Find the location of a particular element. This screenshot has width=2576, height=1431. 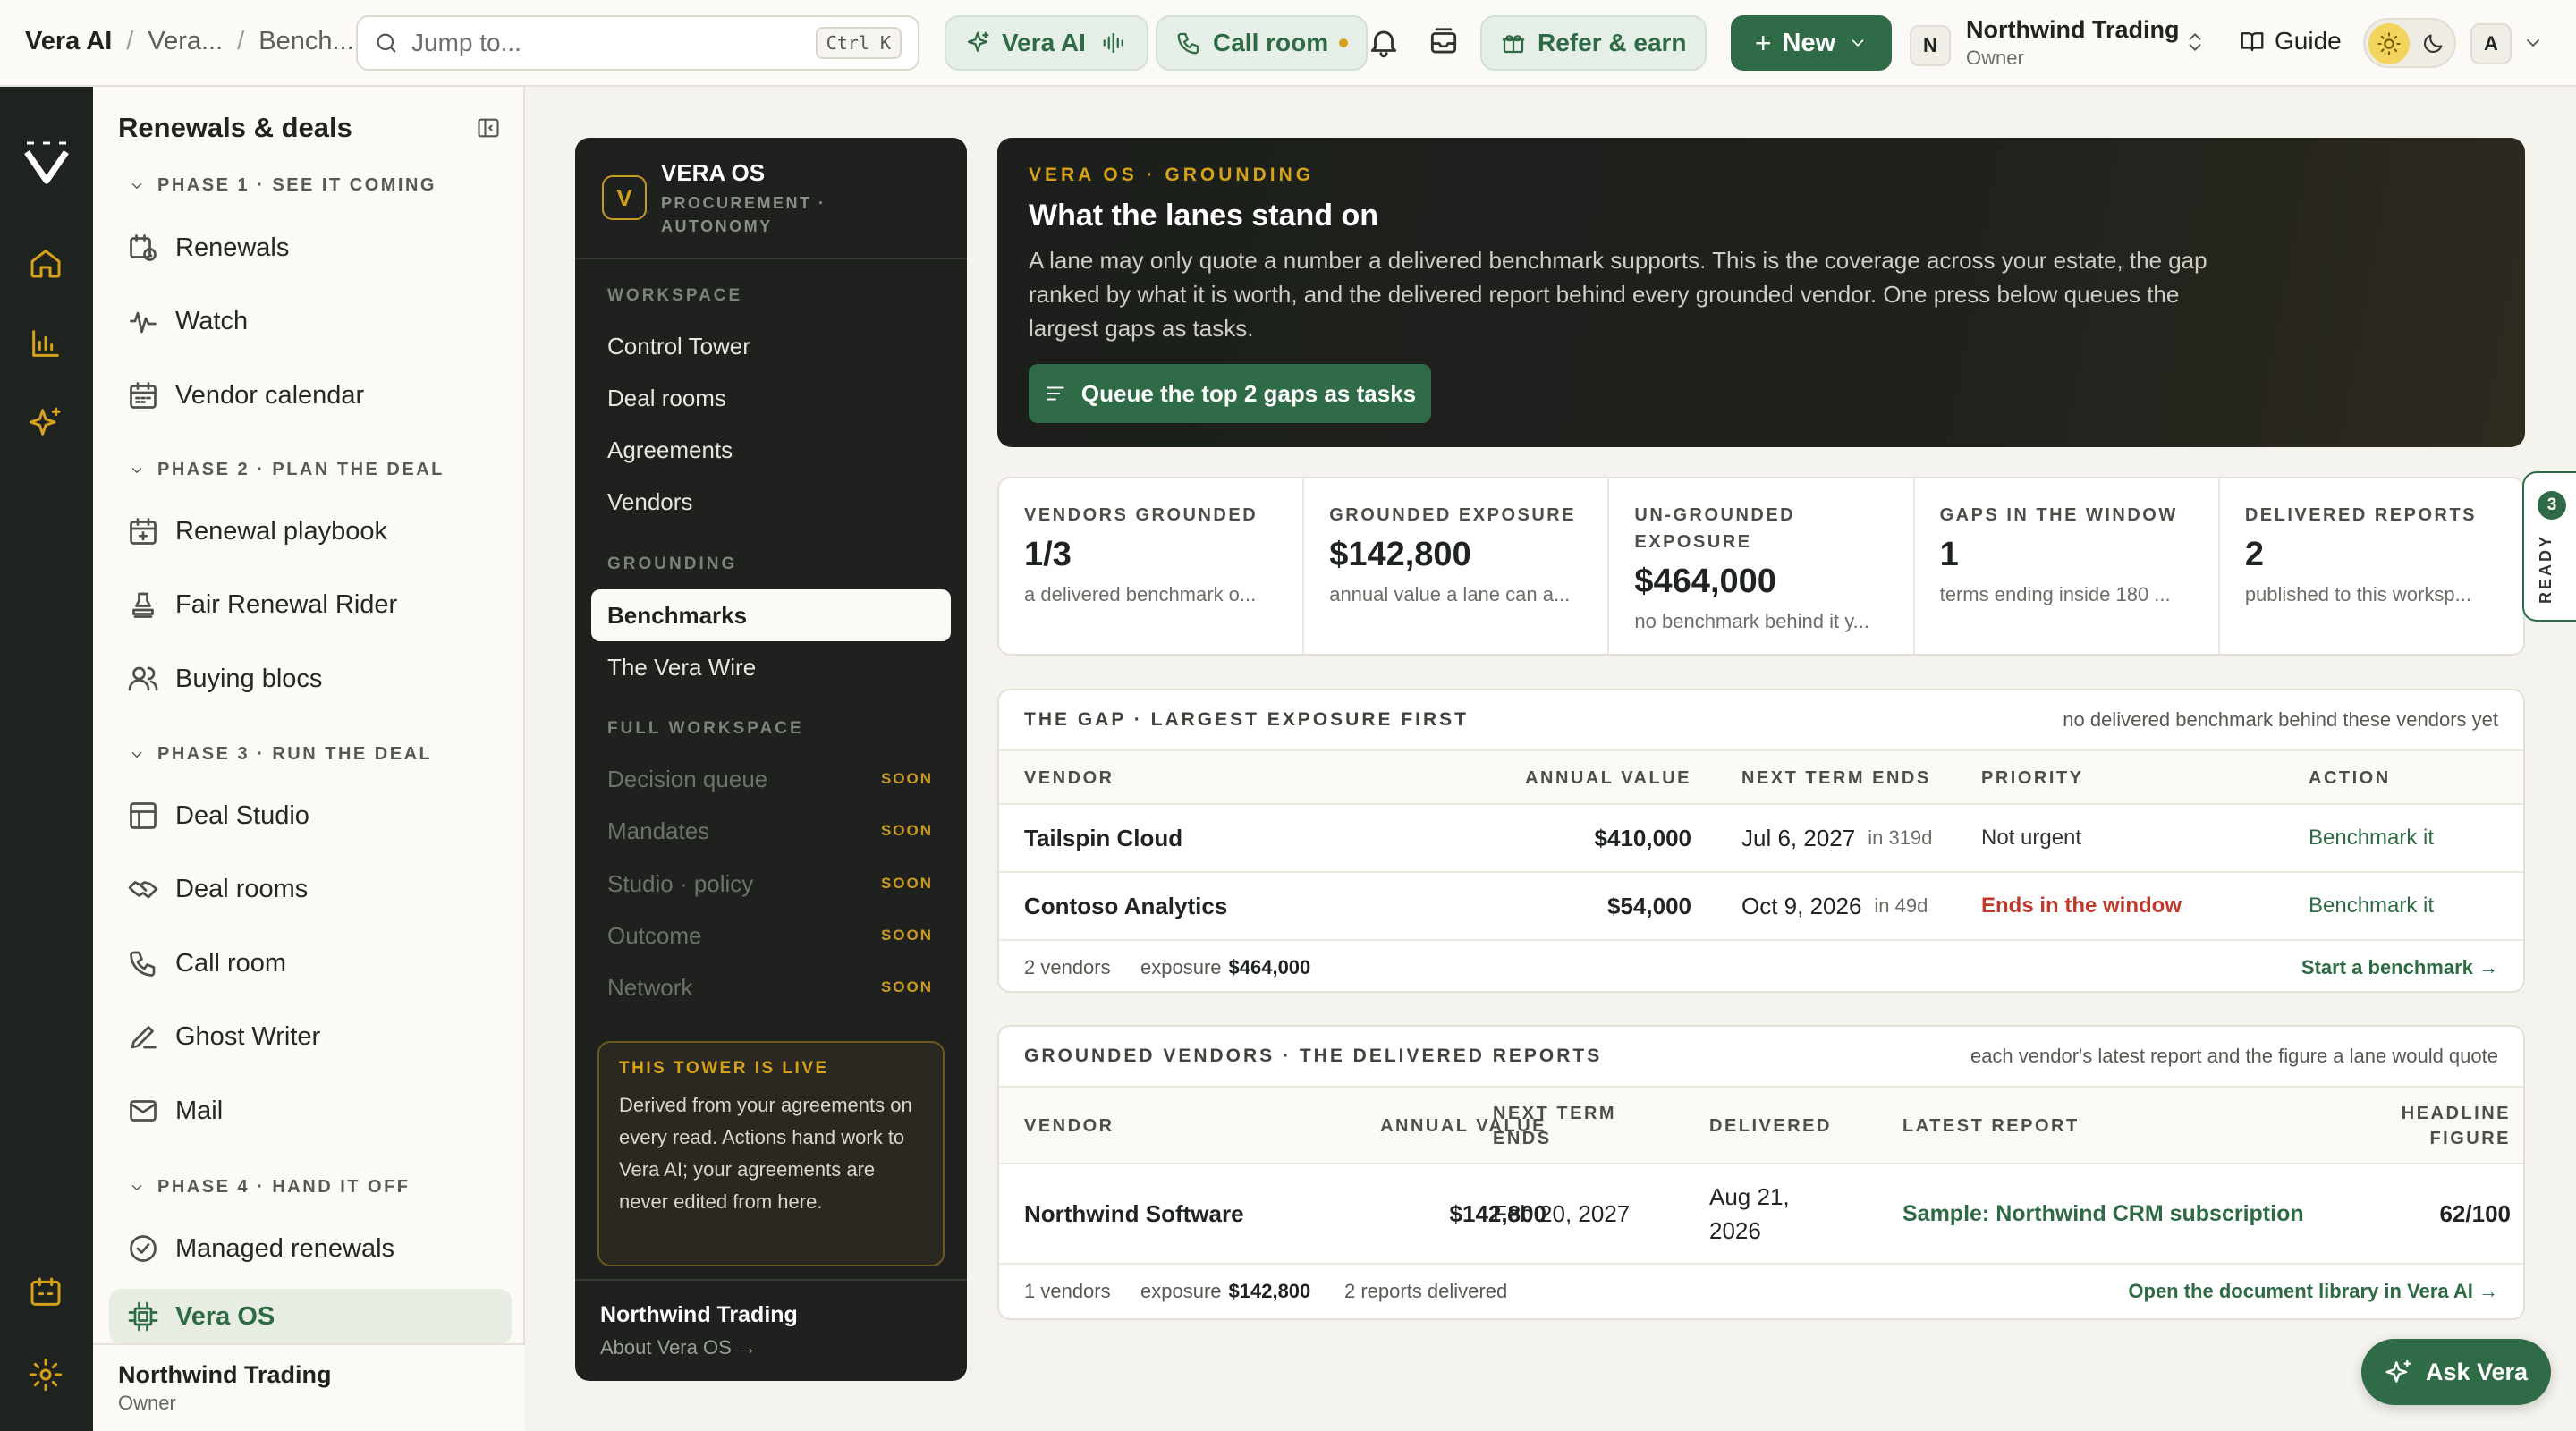

call-room-button: Call room is located at coordinates (1262, 43).